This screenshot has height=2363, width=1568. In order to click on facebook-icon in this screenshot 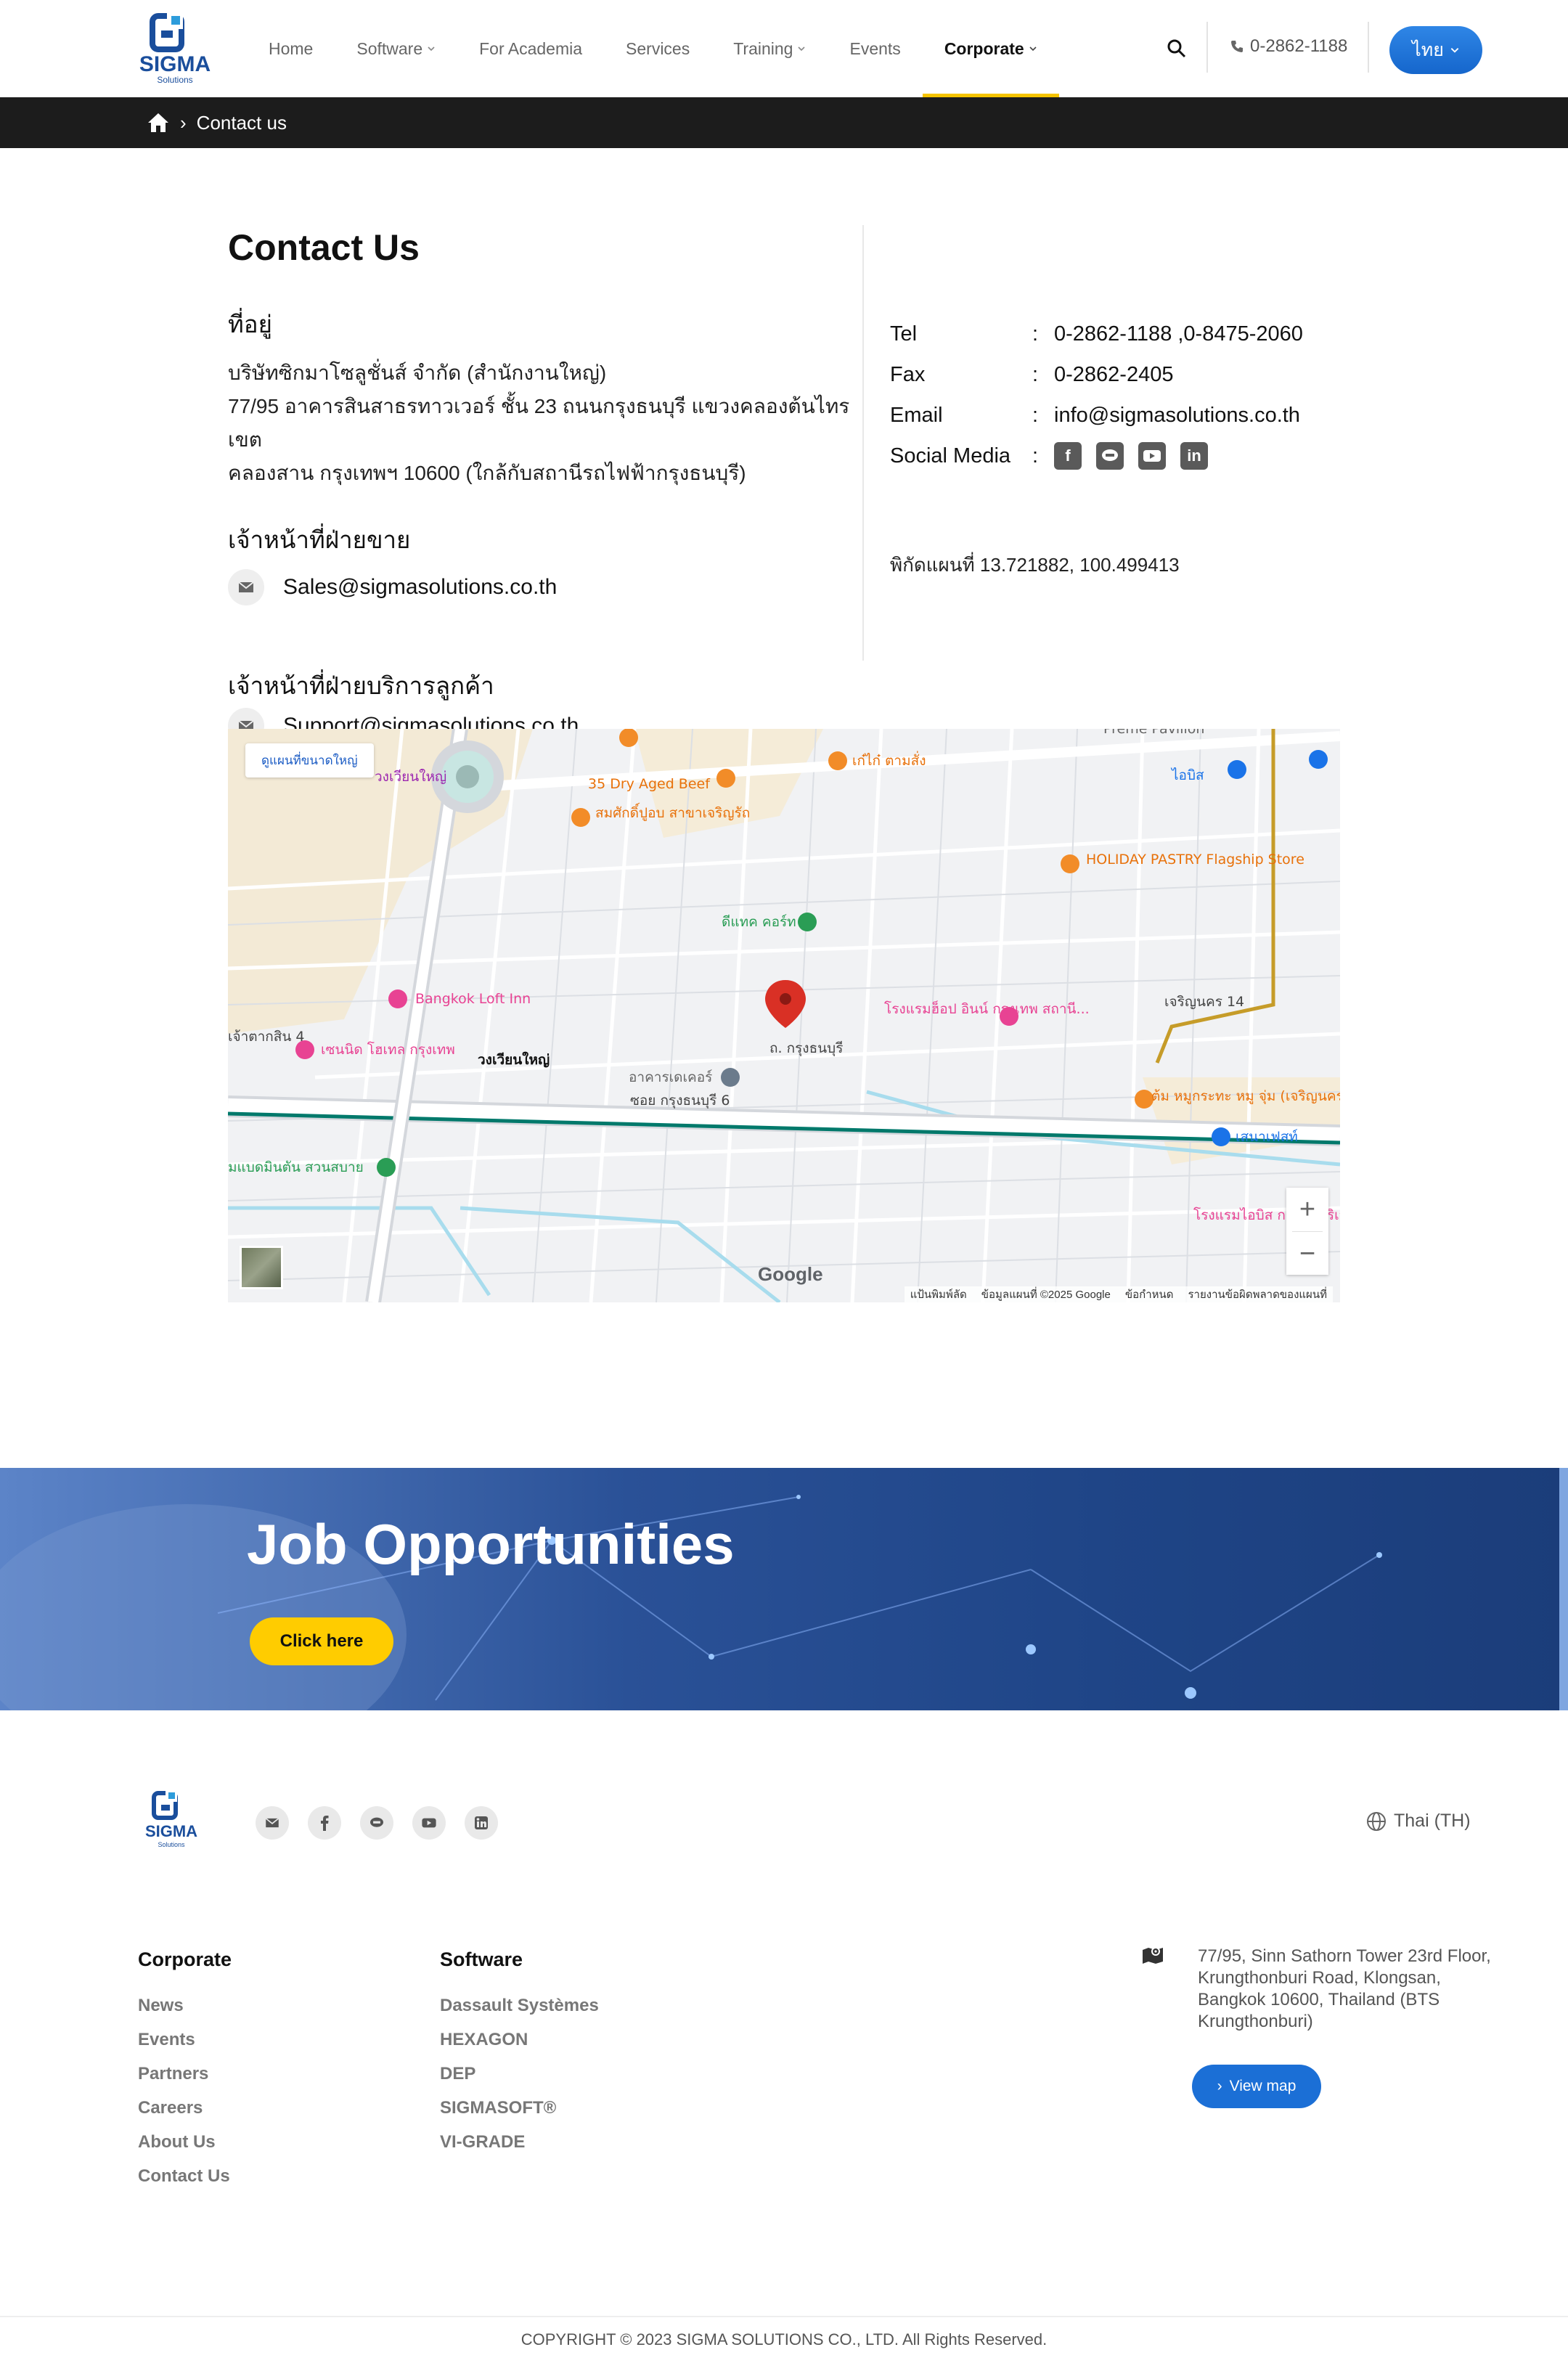, I will do `click(325, 1823)`.